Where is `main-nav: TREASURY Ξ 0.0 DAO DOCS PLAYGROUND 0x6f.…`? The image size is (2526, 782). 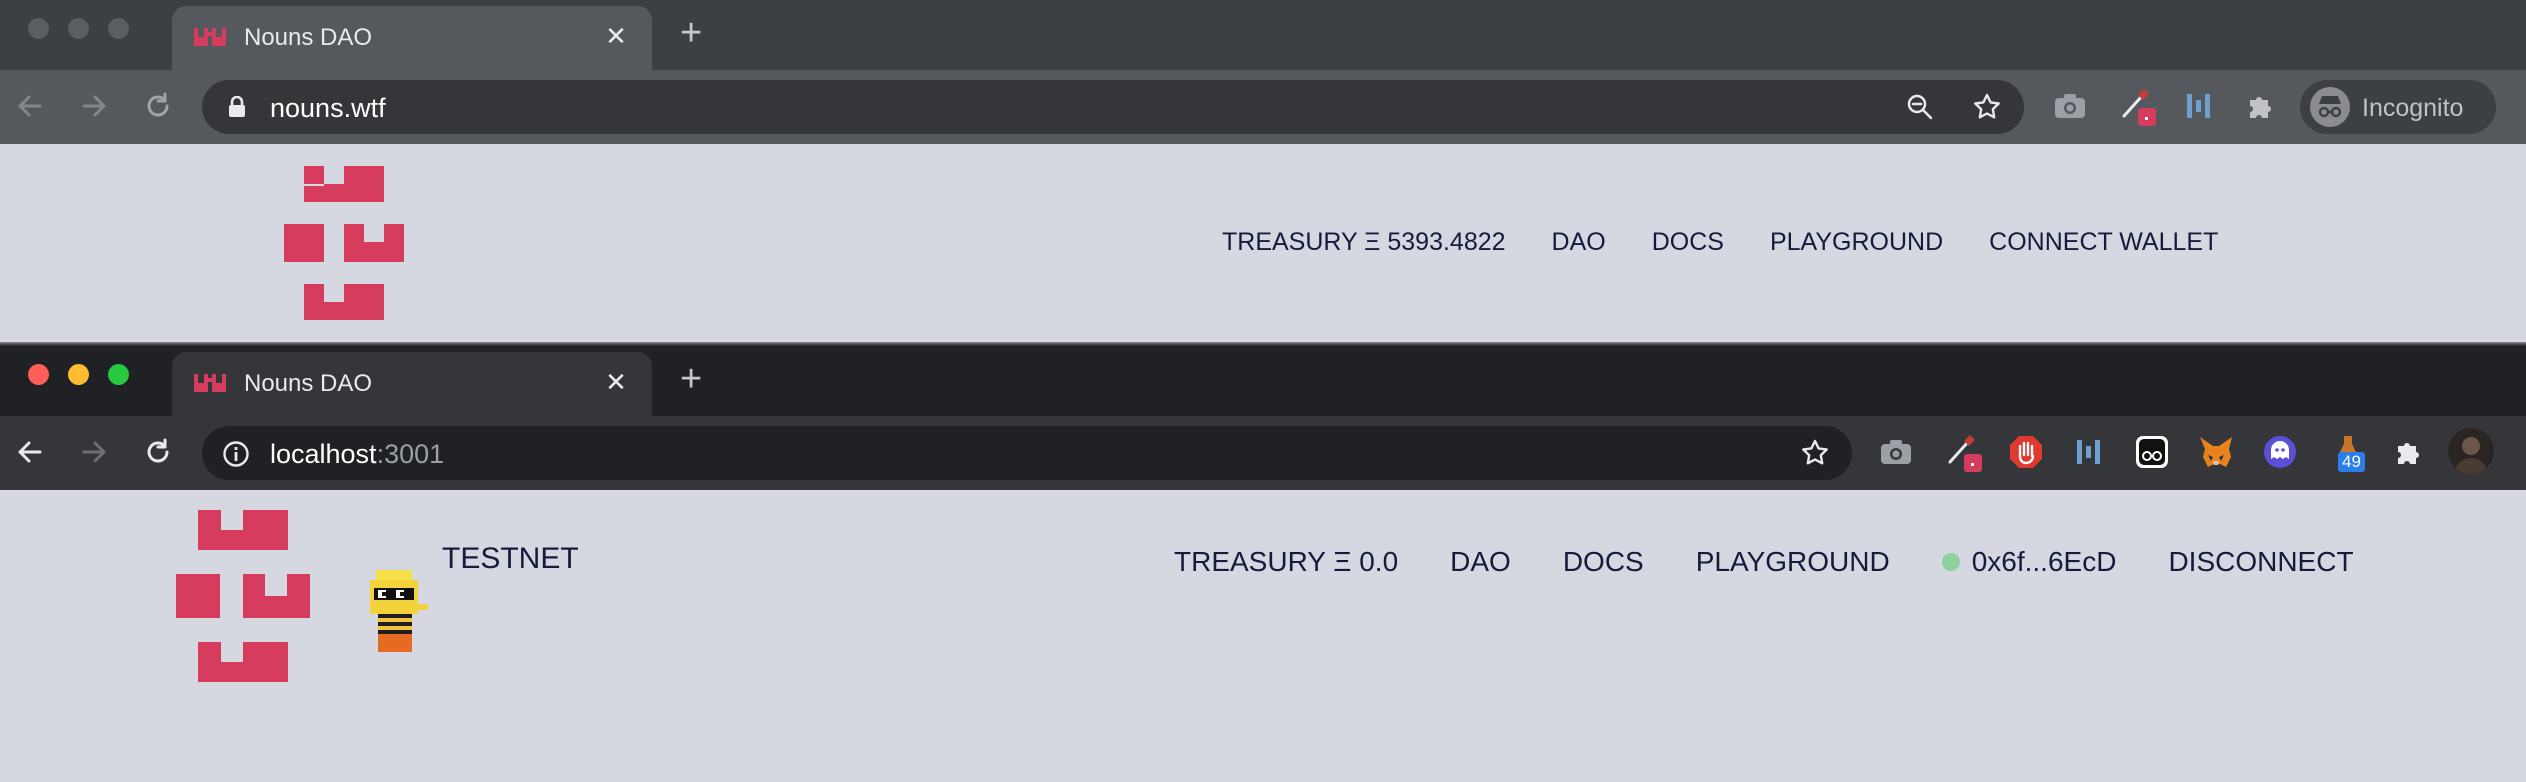
main-nav: TREASURY Ξ 0.0 DAO DOCS PLAYGROUND 0x6f.… is located at coordinates (1764, 562).